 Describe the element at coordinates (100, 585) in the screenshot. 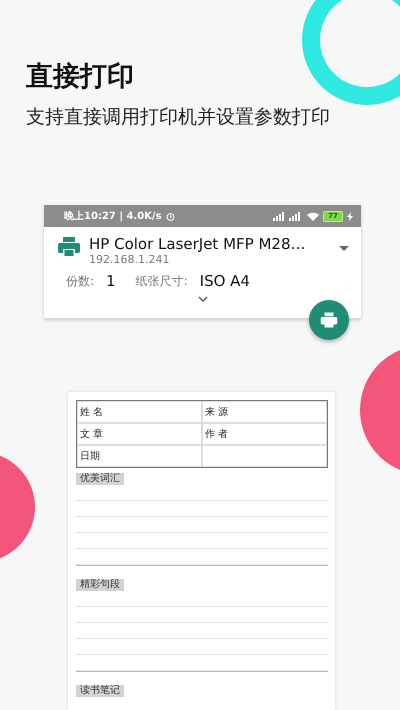

I see `section-label: 精彩句段` at that location.